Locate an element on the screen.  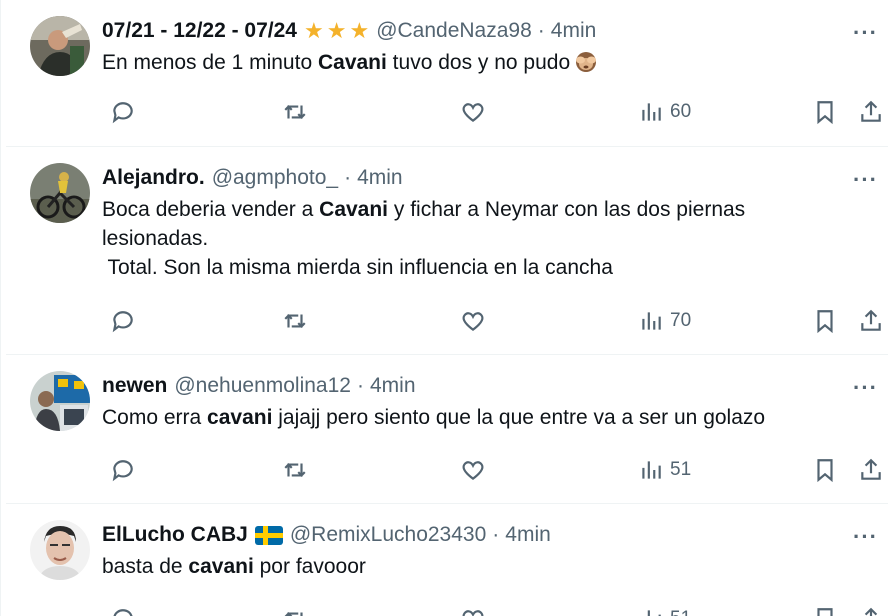
display-name: newen is located at coordinates (134, 386).